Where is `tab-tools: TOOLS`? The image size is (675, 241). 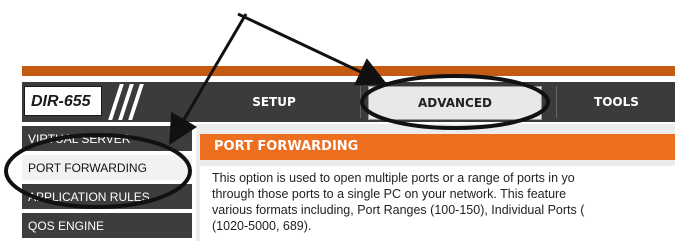 tab-tools: TOOLS is located at coordinates (615, 102).